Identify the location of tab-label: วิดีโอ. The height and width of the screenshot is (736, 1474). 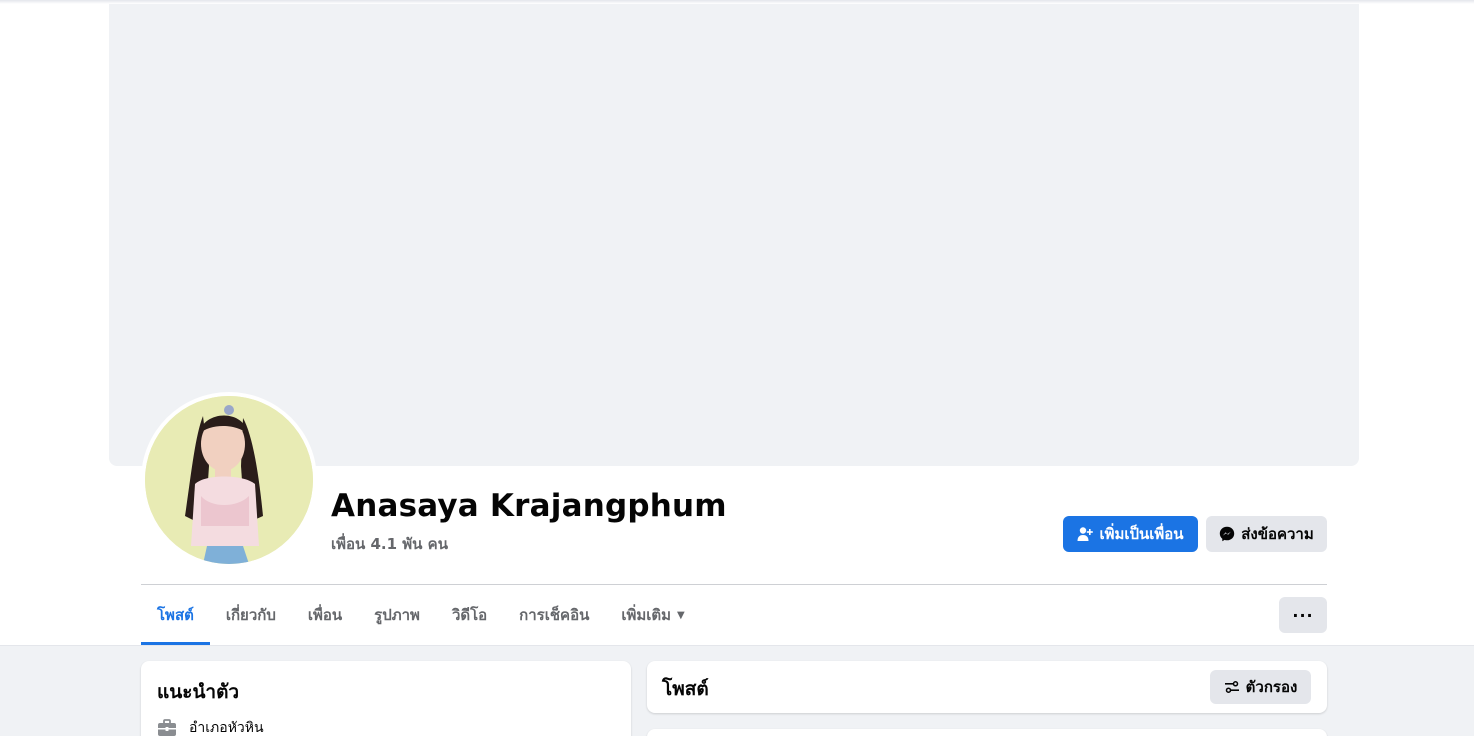
(469, 615).